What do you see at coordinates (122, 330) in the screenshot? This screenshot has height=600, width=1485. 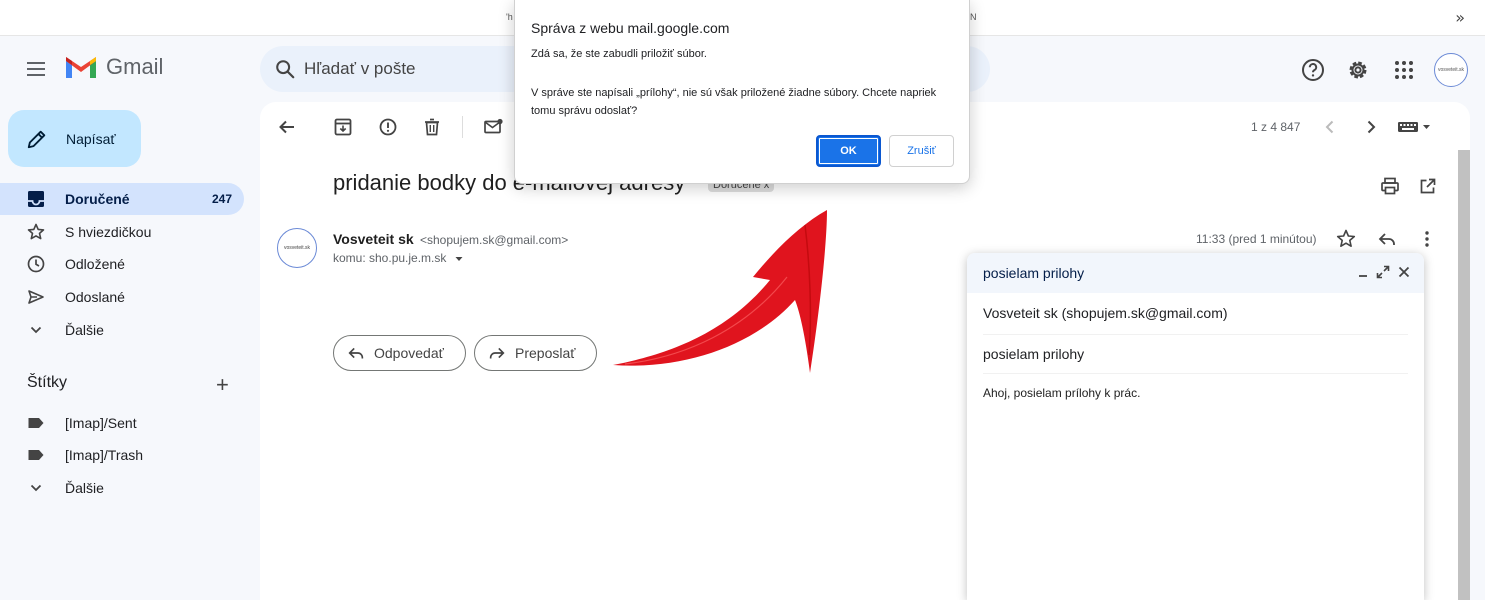 I see `sidebar-item-more: Ďalšie` at bounding box center [122, 330].